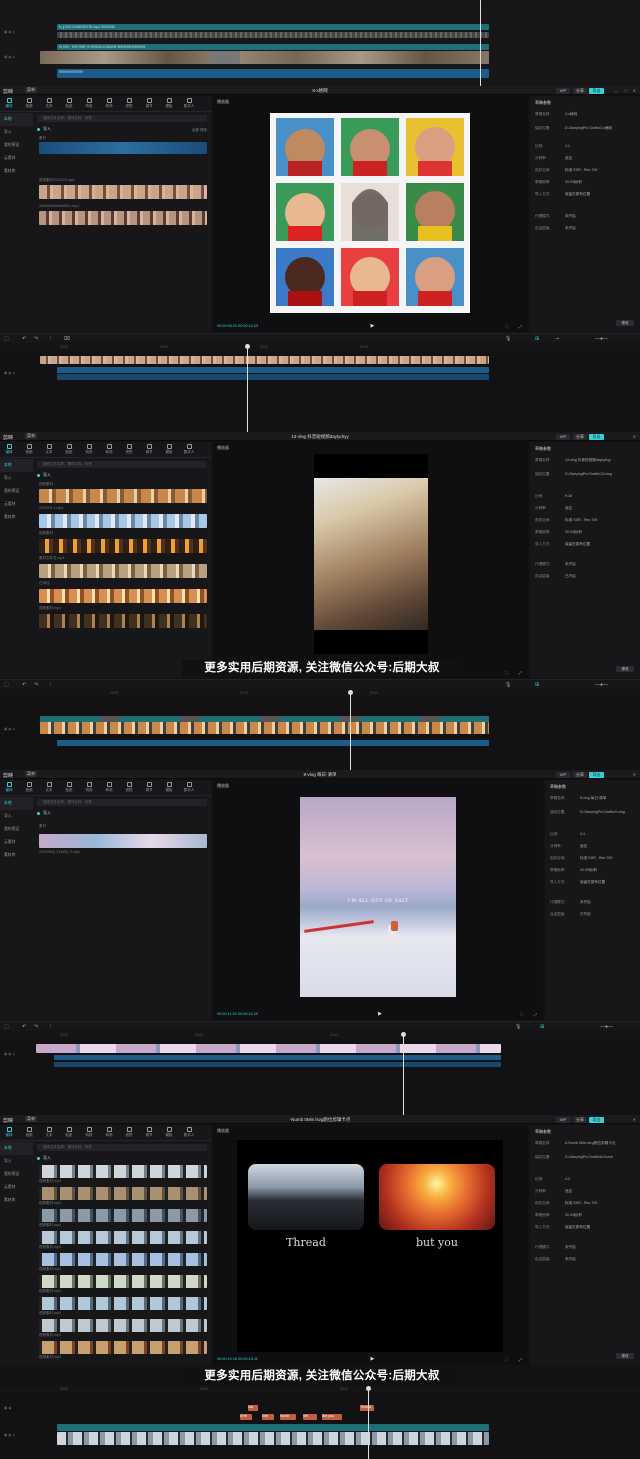  Describe the element at coordinates (49, 103) in the screenshot. I see `tool-text: 文本` at that location.